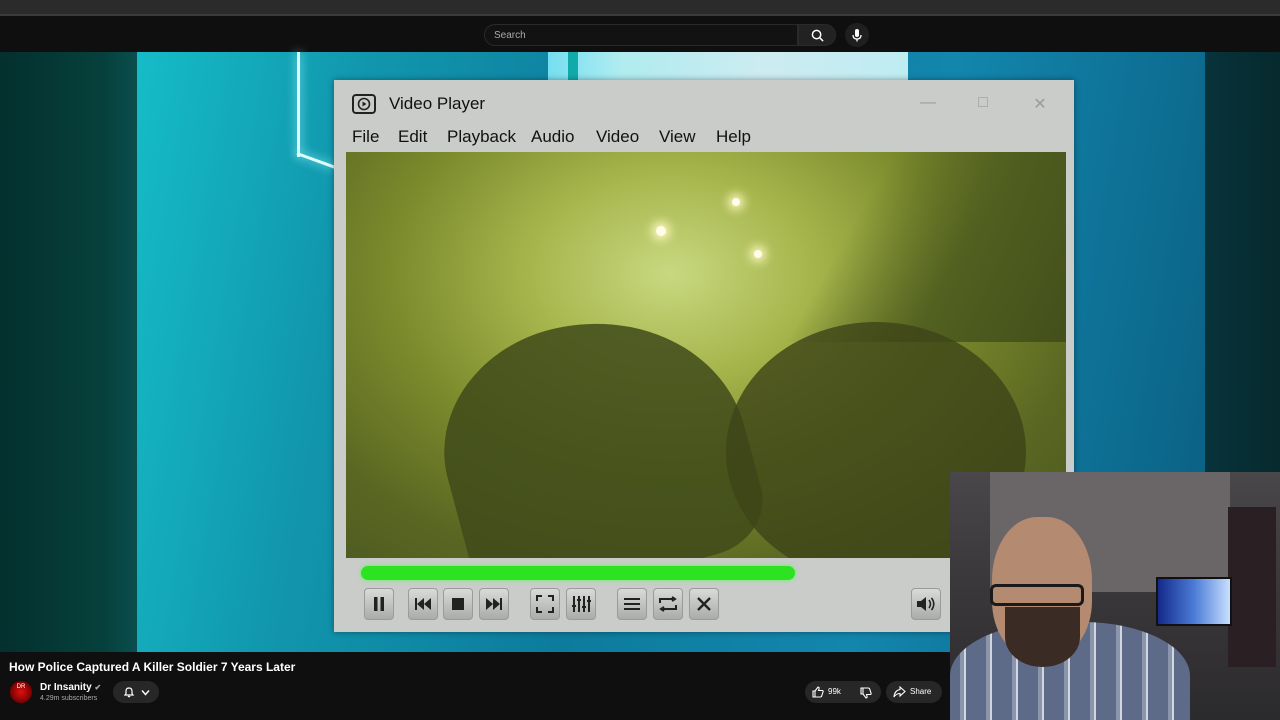  Describe the element at coordinates (578, 573) in the screenshot. I see `seek-bar-progress` at that location.